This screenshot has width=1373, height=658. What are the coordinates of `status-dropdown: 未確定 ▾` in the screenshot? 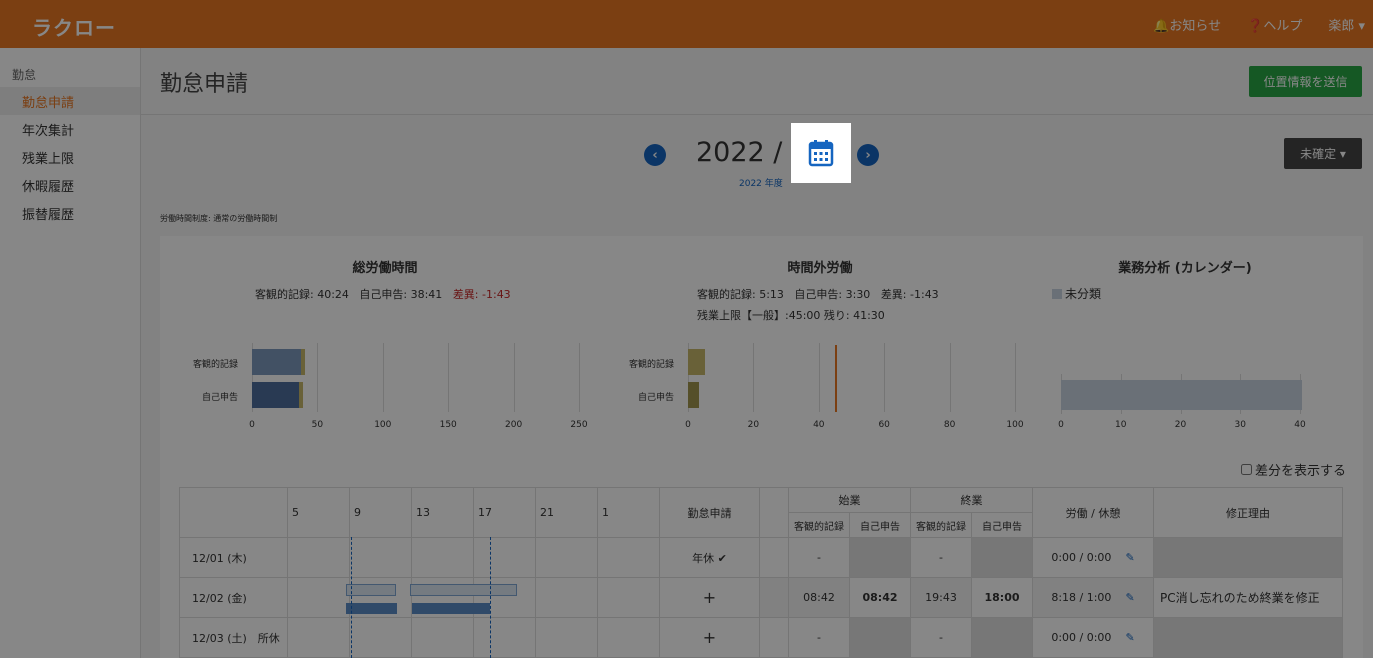 It's located at (1323, 153).